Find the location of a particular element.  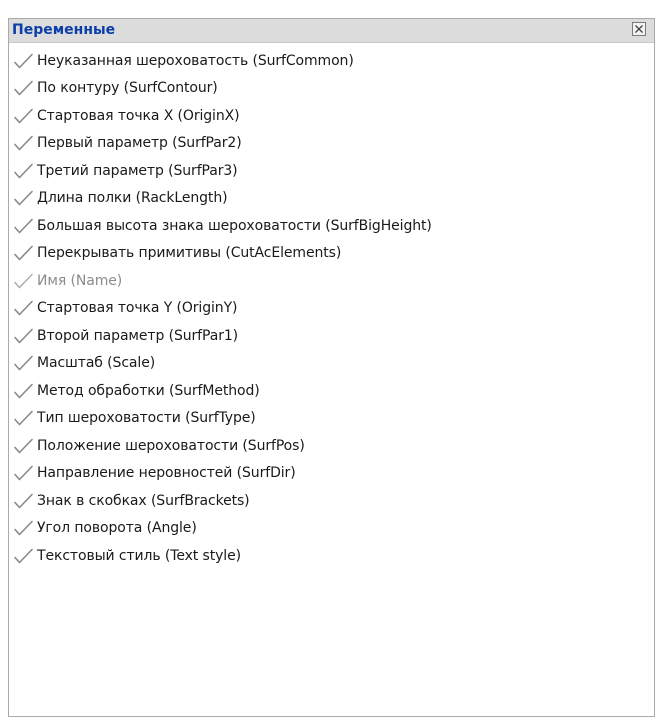

close-icon is located at coordinates (639, 29).